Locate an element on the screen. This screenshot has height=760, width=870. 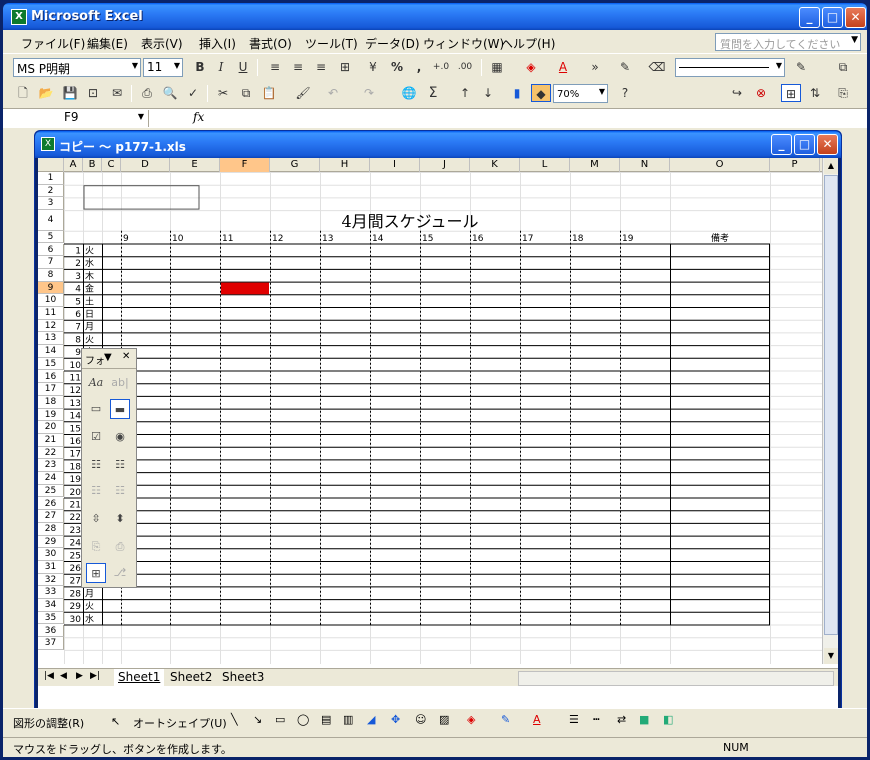
row-header: 19 is located at coordinates (51, 415).